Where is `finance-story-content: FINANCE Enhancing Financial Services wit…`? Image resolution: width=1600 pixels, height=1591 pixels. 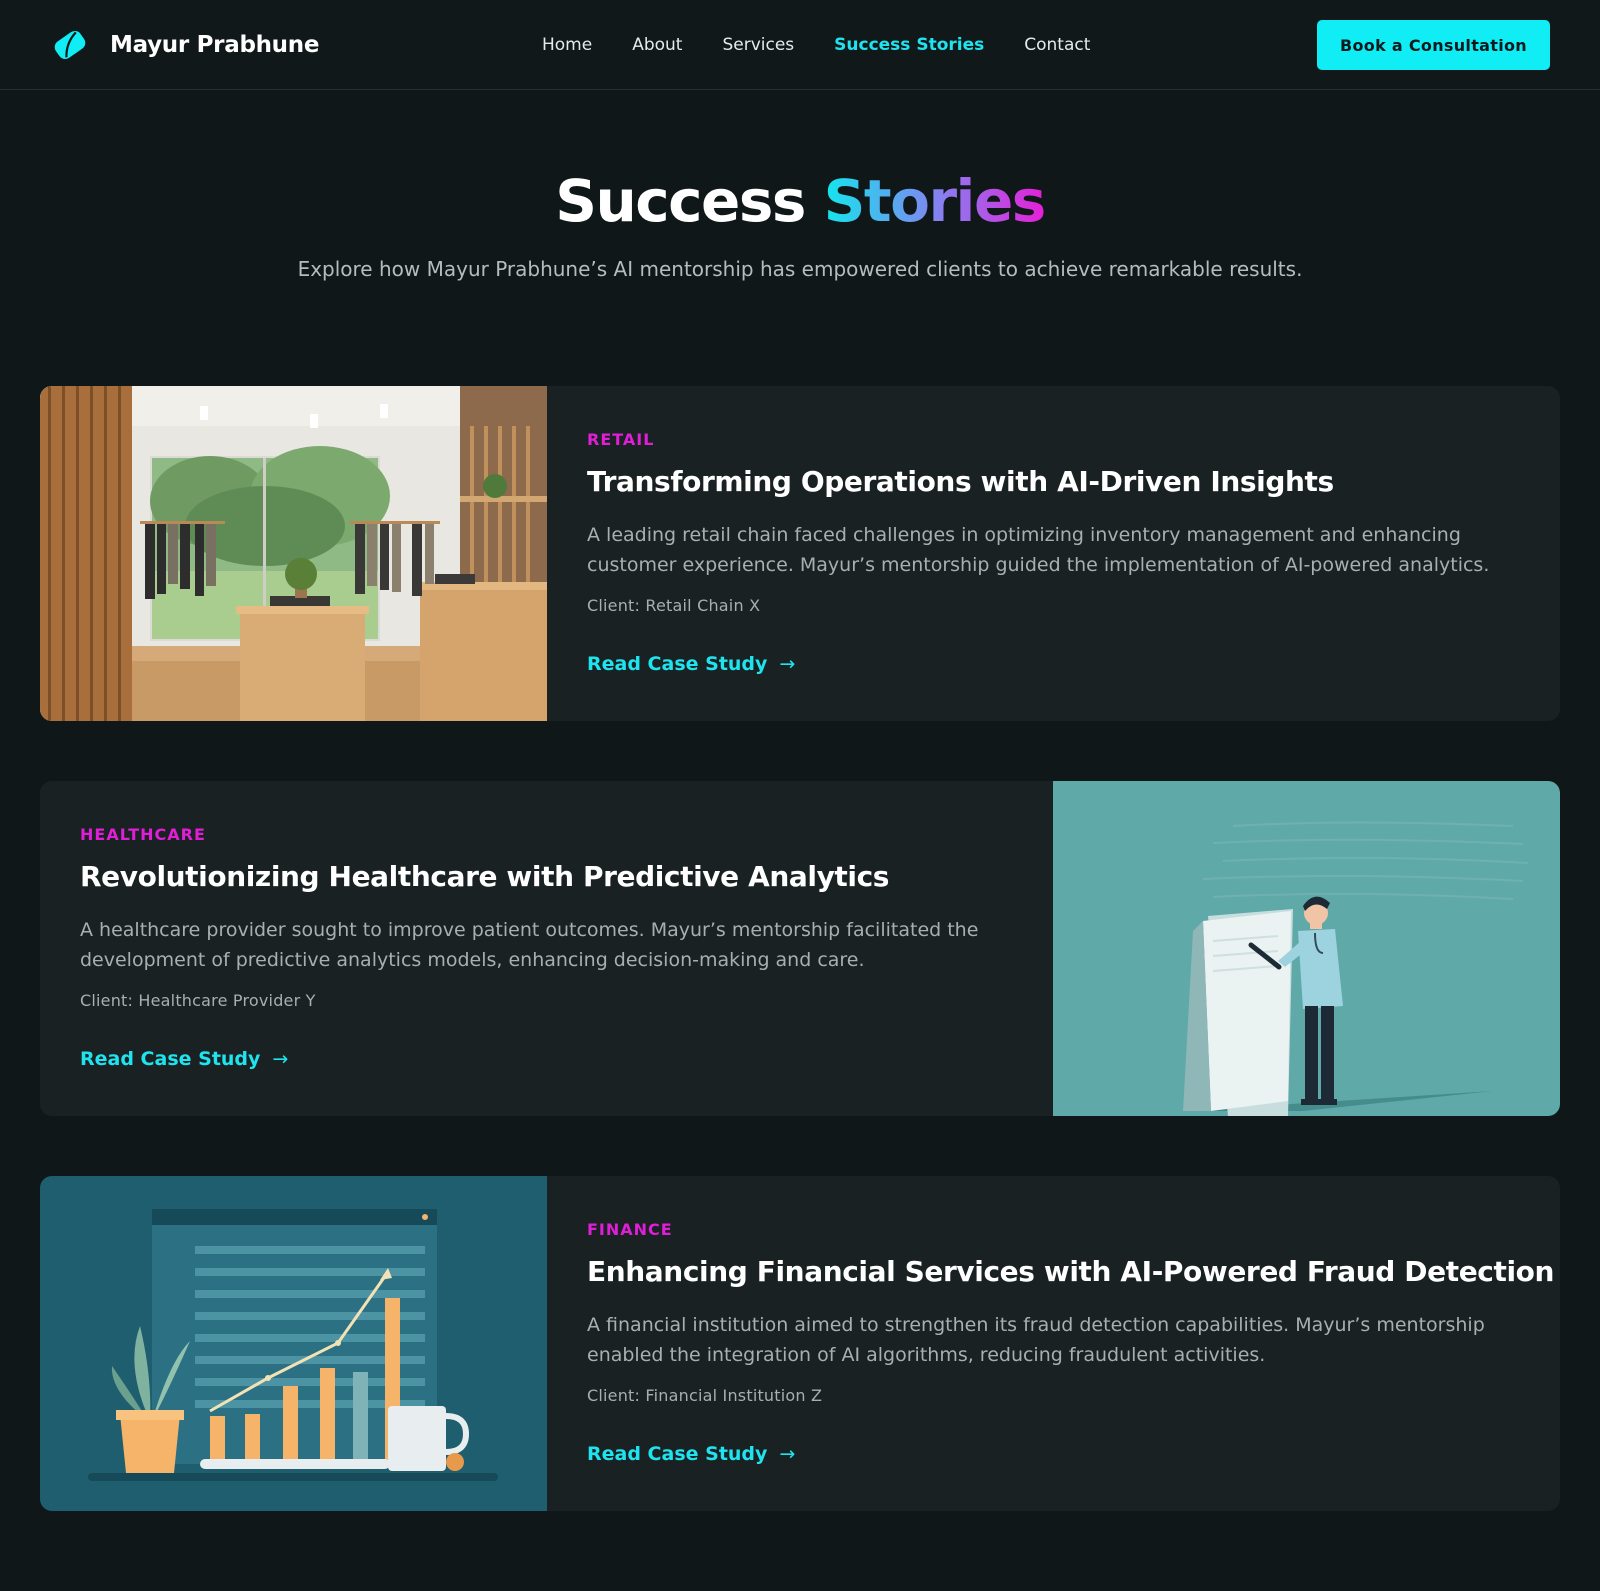
finance-story-content: FINANCE Enhancing Financial Services wit… is located at coordinates (1070, 1343).